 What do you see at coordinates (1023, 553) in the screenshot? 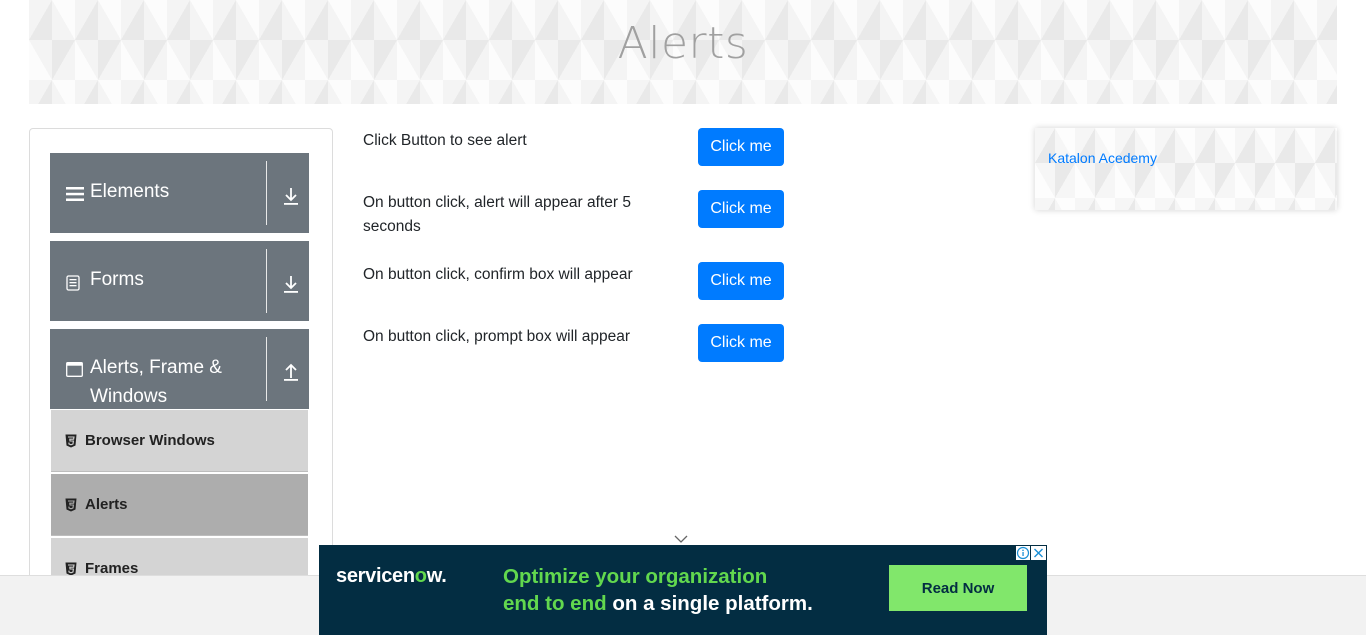
I see `ad-info-icon` at bounding box center [1023, 553].